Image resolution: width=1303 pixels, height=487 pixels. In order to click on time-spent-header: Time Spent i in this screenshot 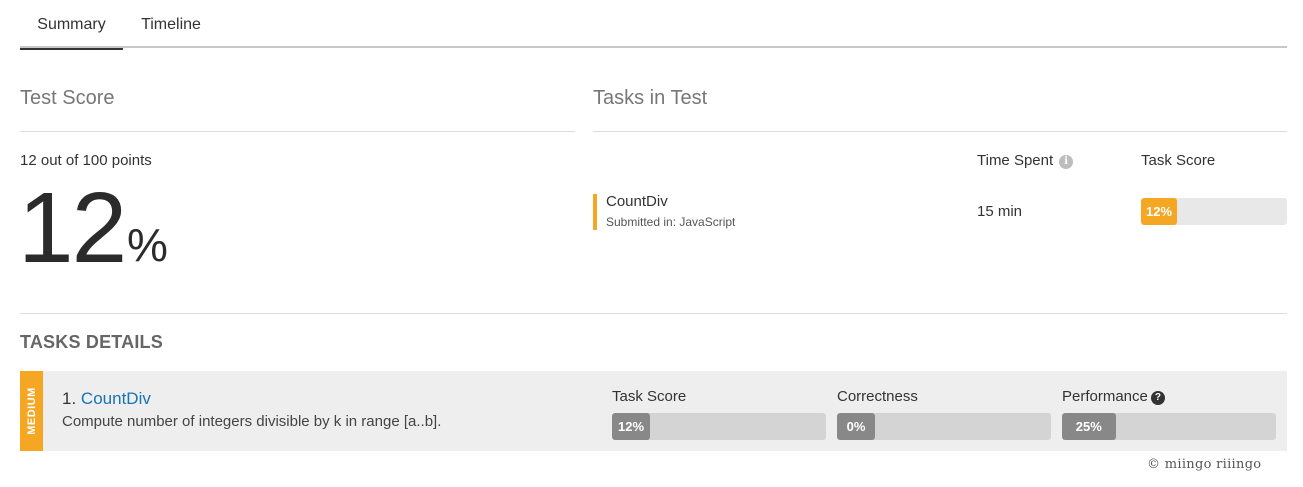, I will do `click(1025, 160)`.